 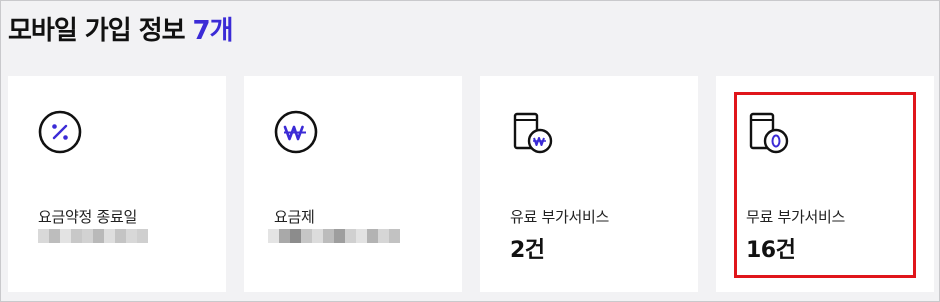 I want to click on title-text: 모바일 가입 정보, so click(x=97, y=31).